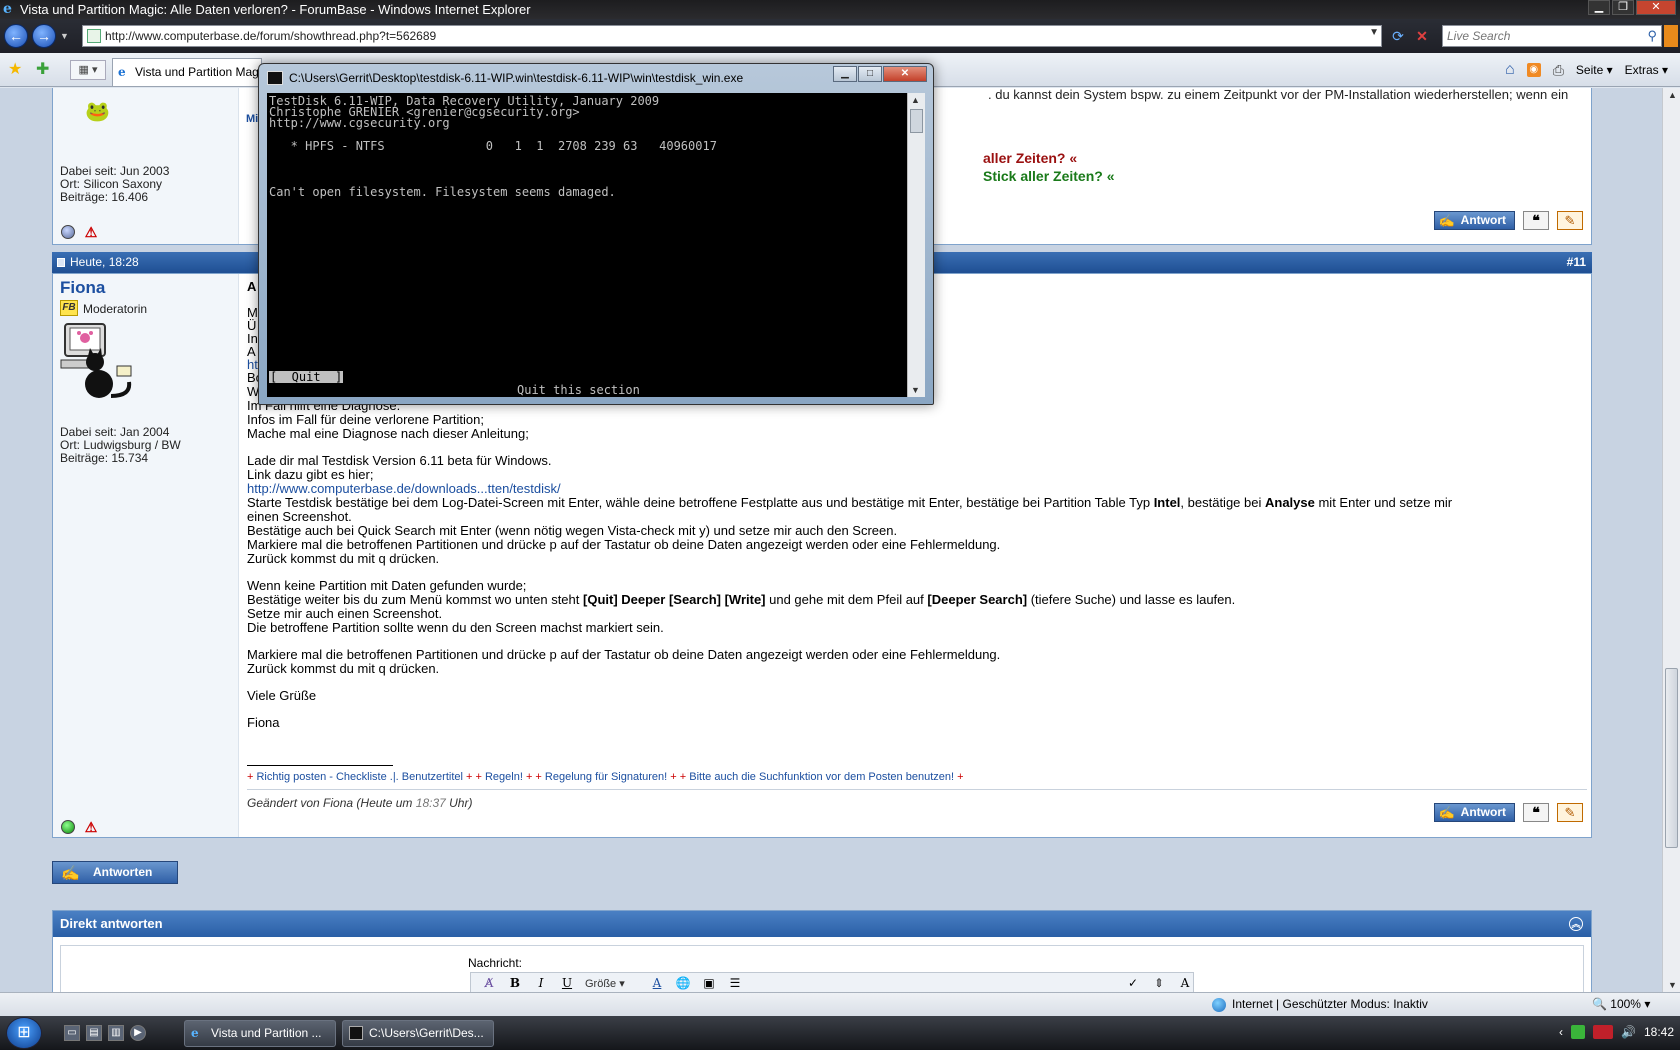 This screenshot has width=1680, height=1050. I want to click on quick-tabs-button: ▦ ▾, so click(88, 70).